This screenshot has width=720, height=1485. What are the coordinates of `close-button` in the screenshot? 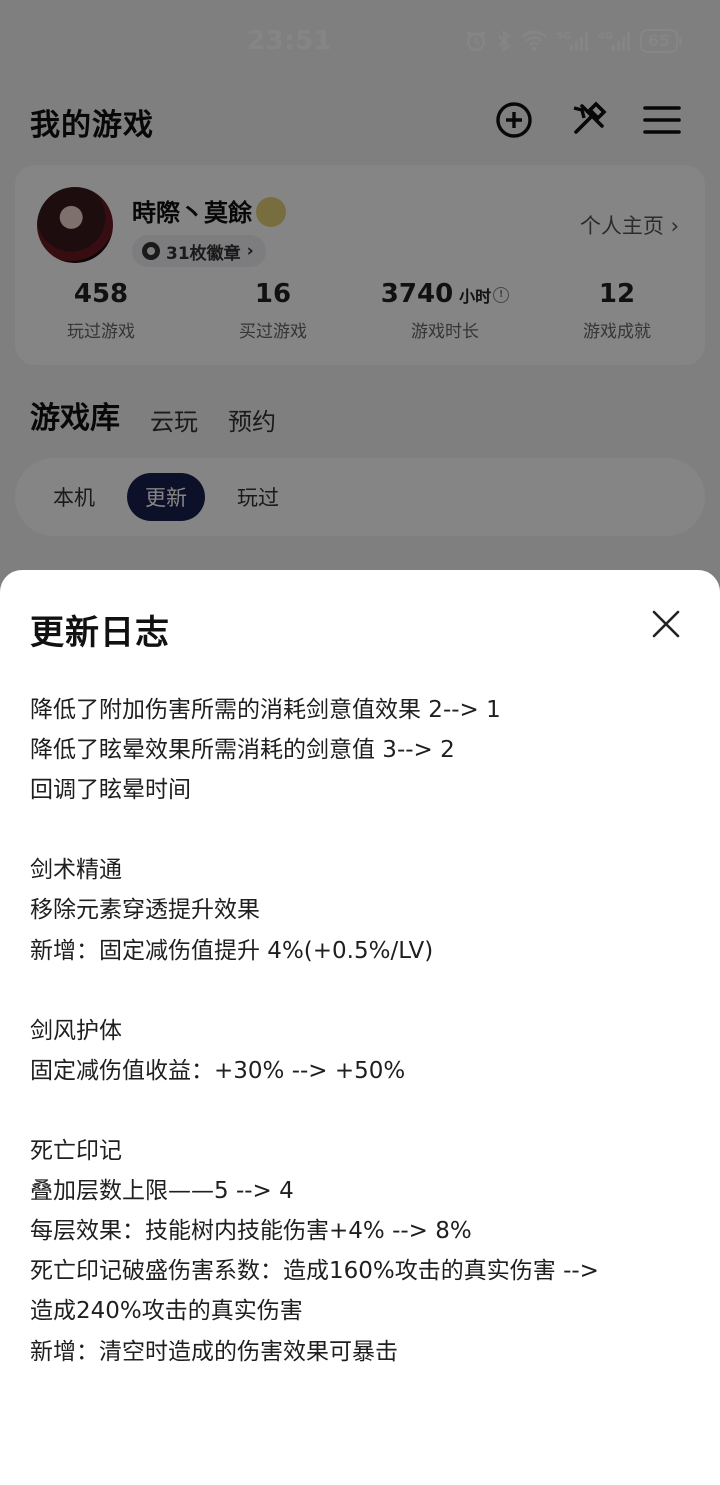 It's located at (666, 624).